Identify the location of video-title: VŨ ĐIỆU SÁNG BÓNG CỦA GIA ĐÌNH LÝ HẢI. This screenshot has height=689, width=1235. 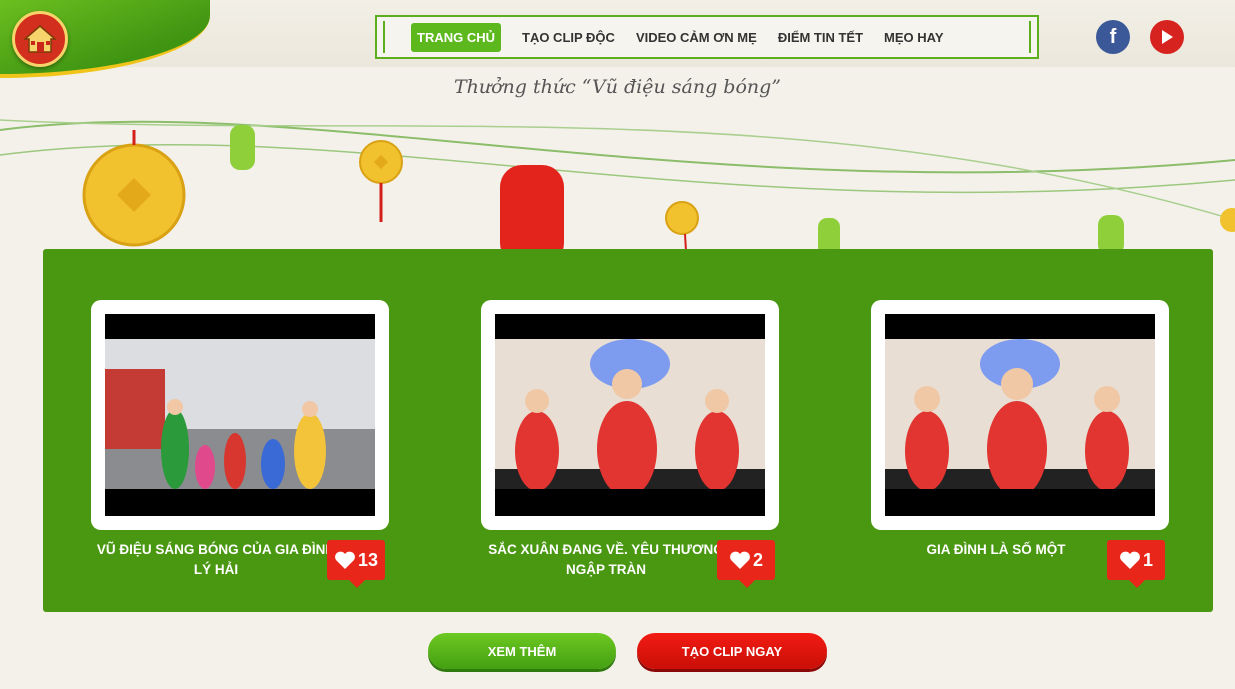
(216, 560).